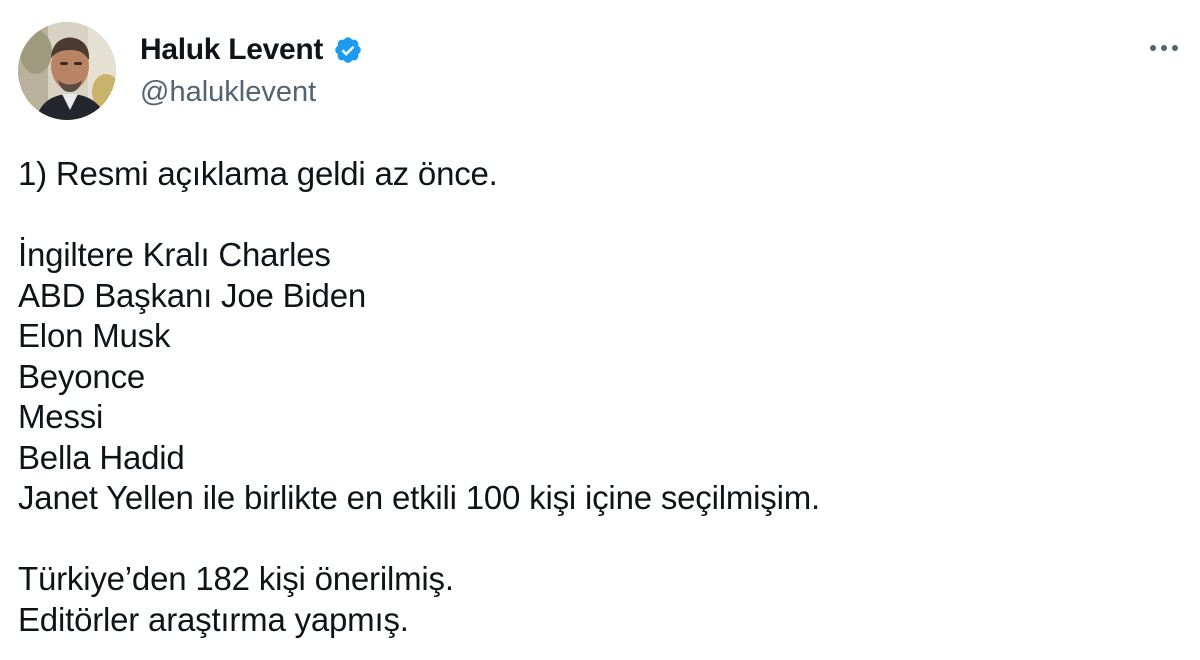 The height and width of the screenshot is (660, 1200). Describe the element at coordinates (600, 72) in the screenshot. I see `tweet-header: Haluk Levent @haluklevent` at that location.